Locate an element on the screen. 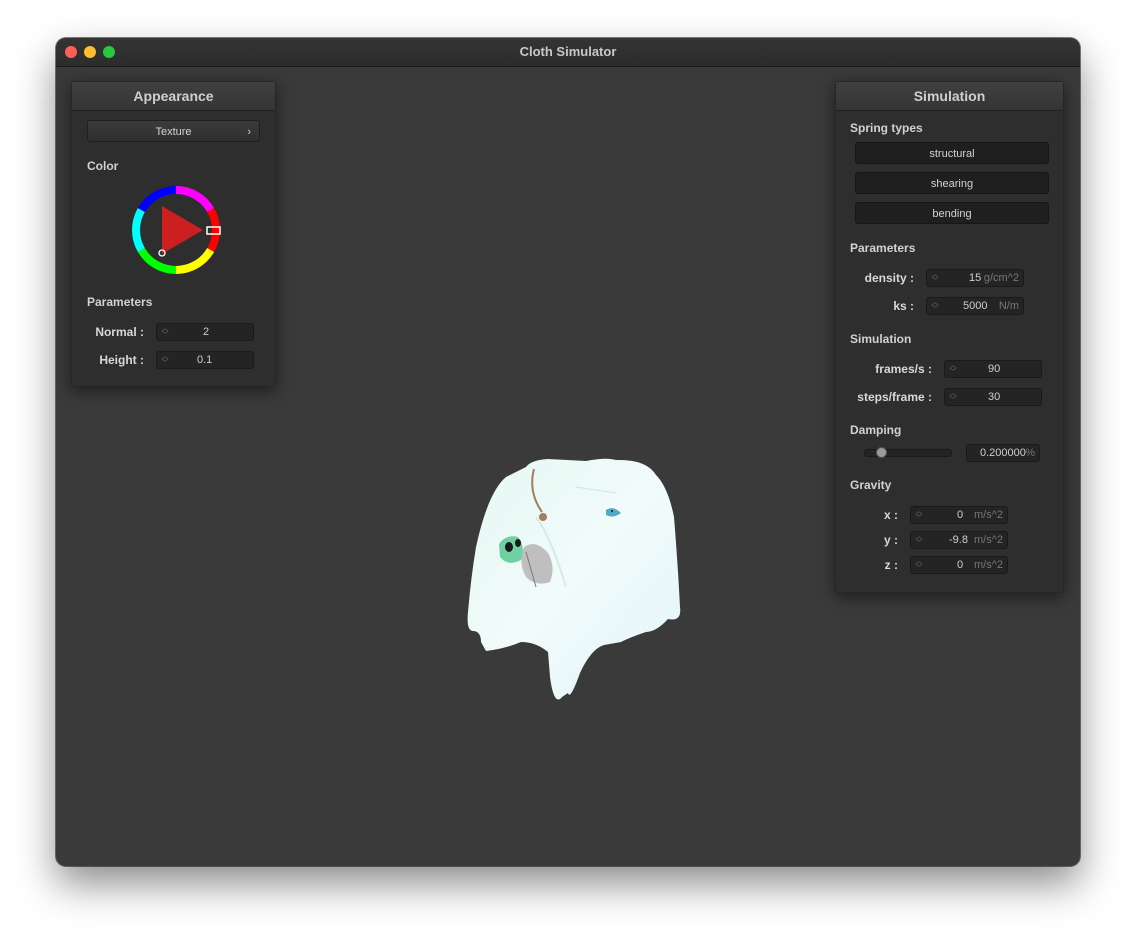 The width and height of the screenshot is (1136, 940). title-bar: Cloth Simulator is located at coordinates (568, 52).